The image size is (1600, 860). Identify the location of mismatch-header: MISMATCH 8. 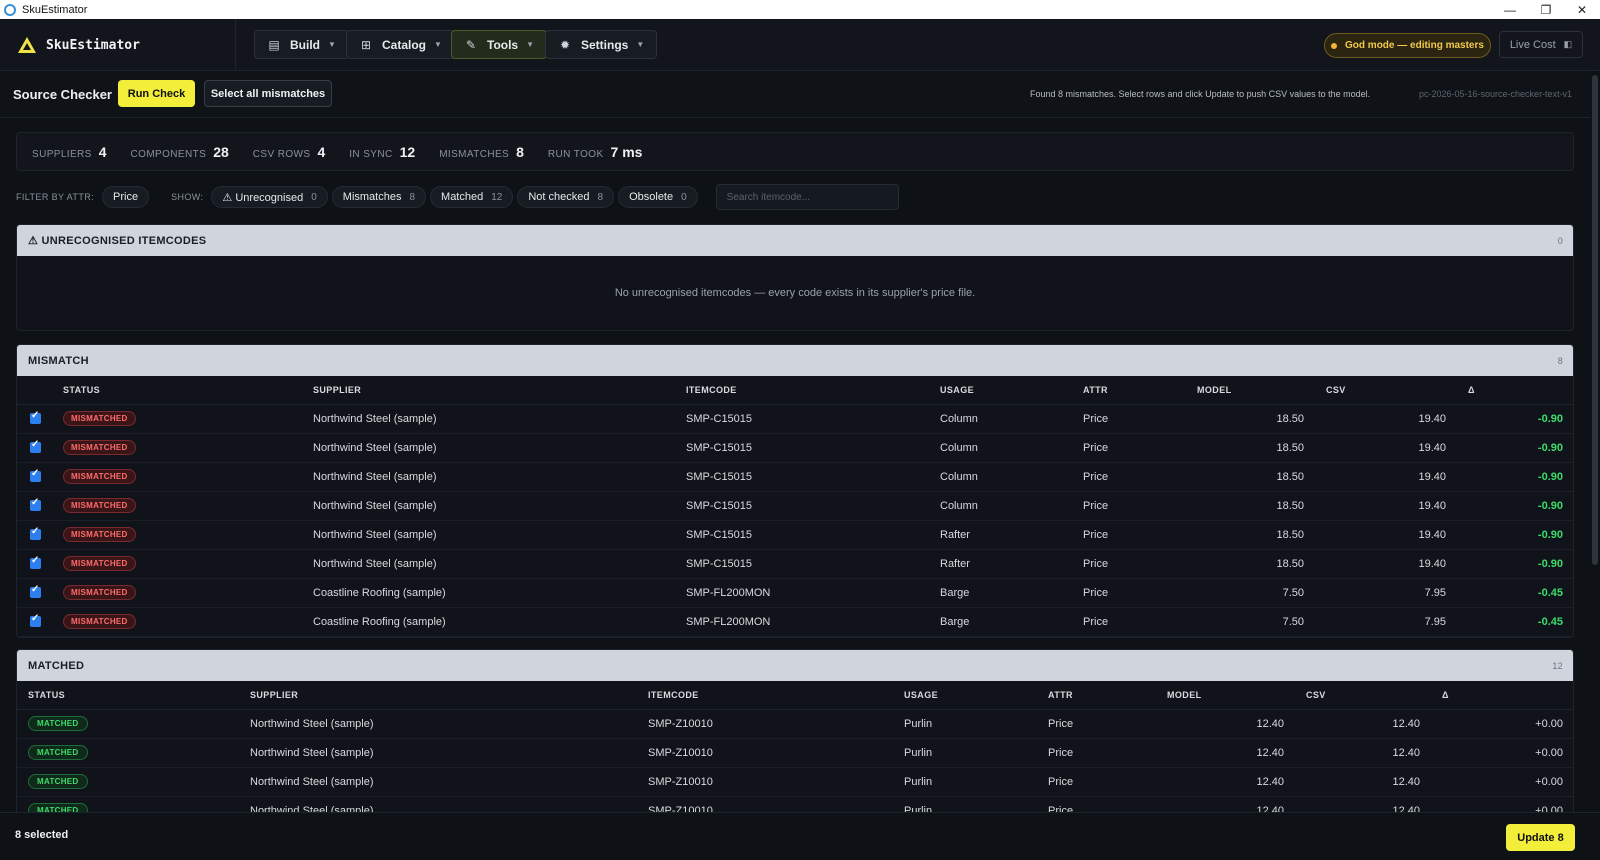
(795, 360).